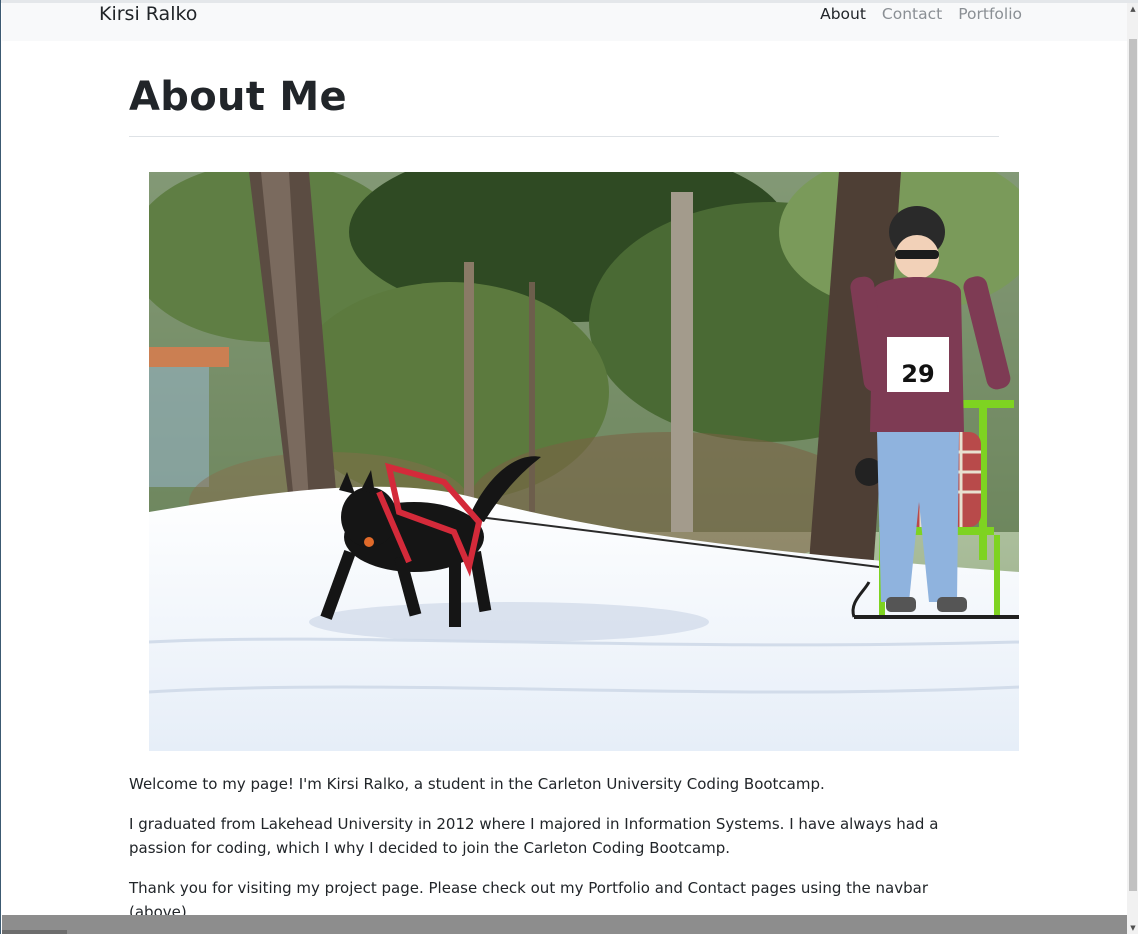  I want to click on nav-links: About Contact Portfolio, so click(921, 14).